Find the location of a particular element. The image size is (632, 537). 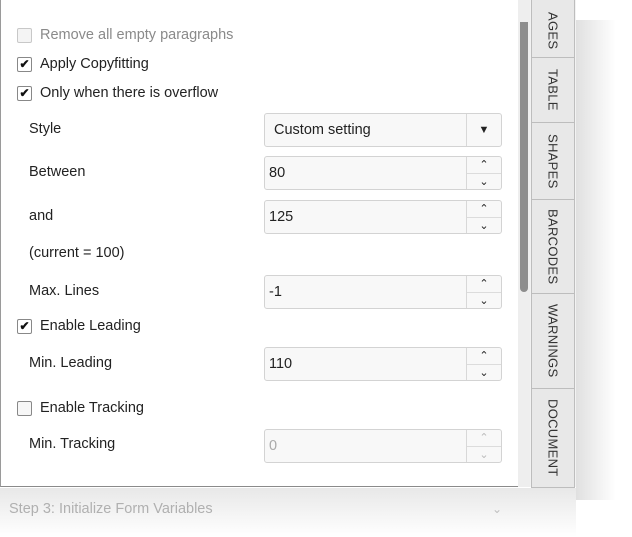

and-stepper: 125 ⌃ ⌄ is located at coordinates (383, 217).